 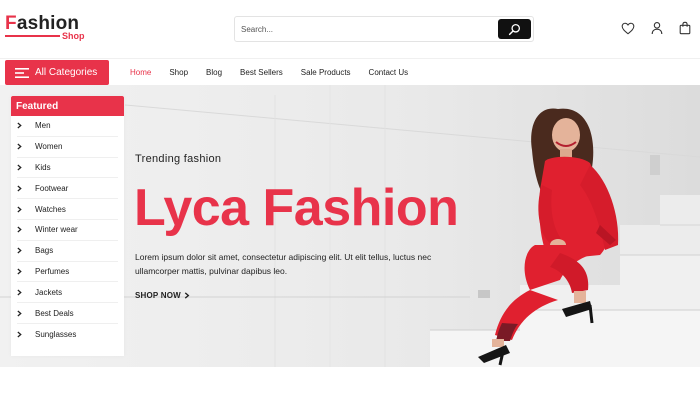 I want to click on featured-title: Featured, so click(x=67, y=106).